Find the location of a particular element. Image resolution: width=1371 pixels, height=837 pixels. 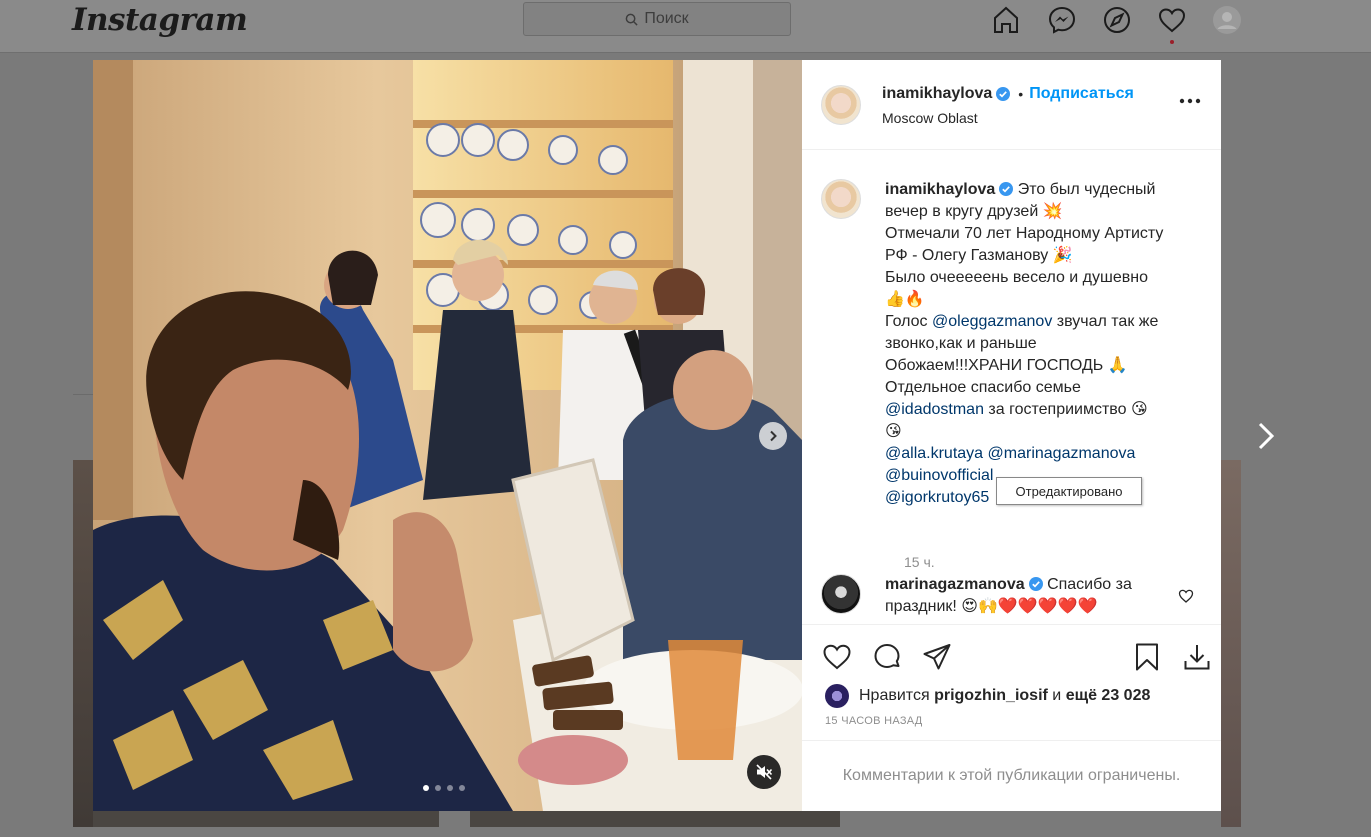

search-input: Поиск is located at coordinates (657, 19).